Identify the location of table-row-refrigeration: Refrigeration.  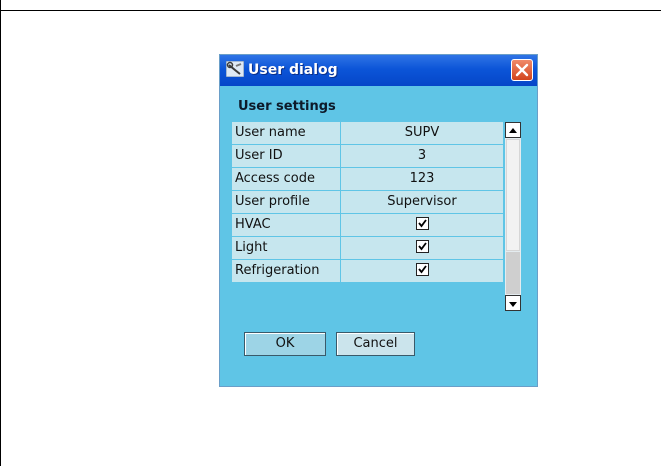
(367, 271).